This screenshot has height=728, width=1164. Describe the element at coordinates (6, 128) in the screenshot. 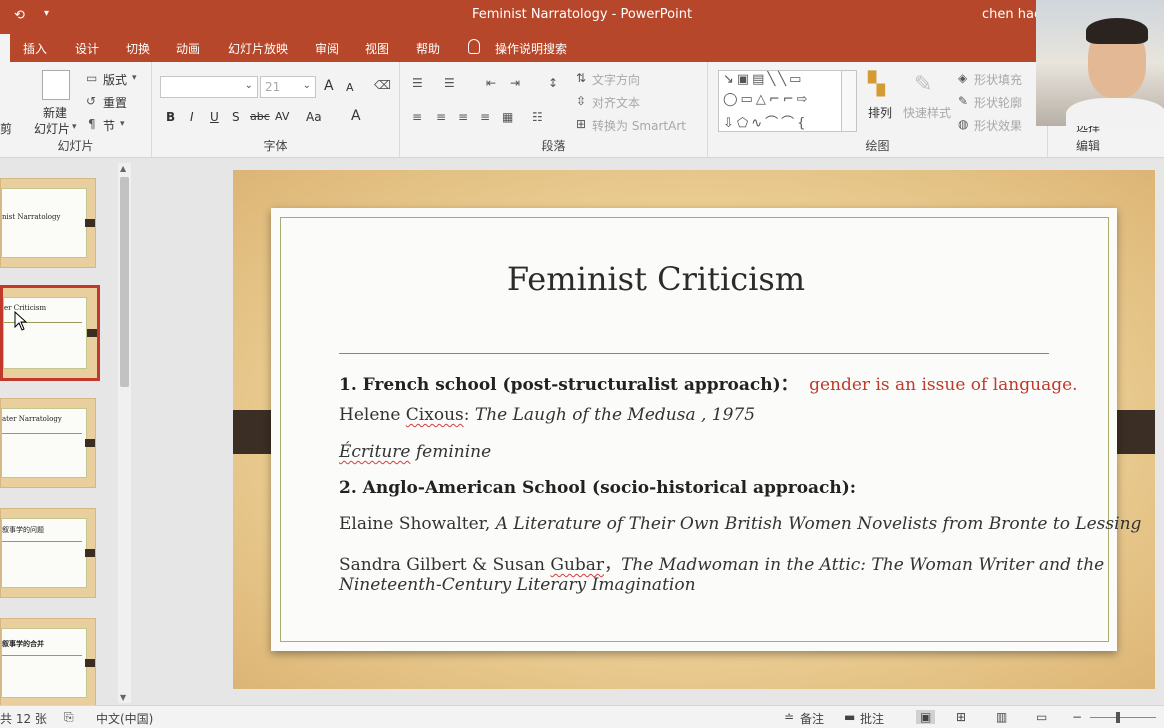

I see `clipboard-partial-label: 剪` at that location.